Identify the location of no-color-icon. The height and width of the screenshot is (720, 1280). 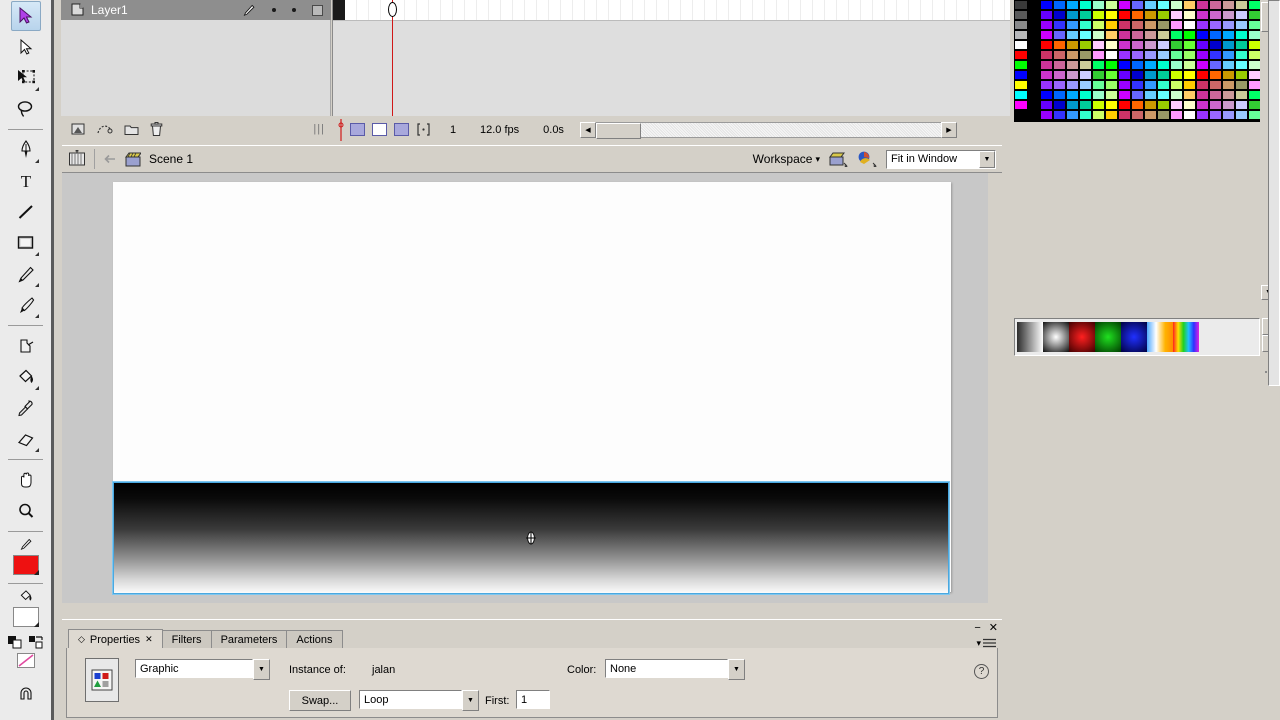
(25, 660).